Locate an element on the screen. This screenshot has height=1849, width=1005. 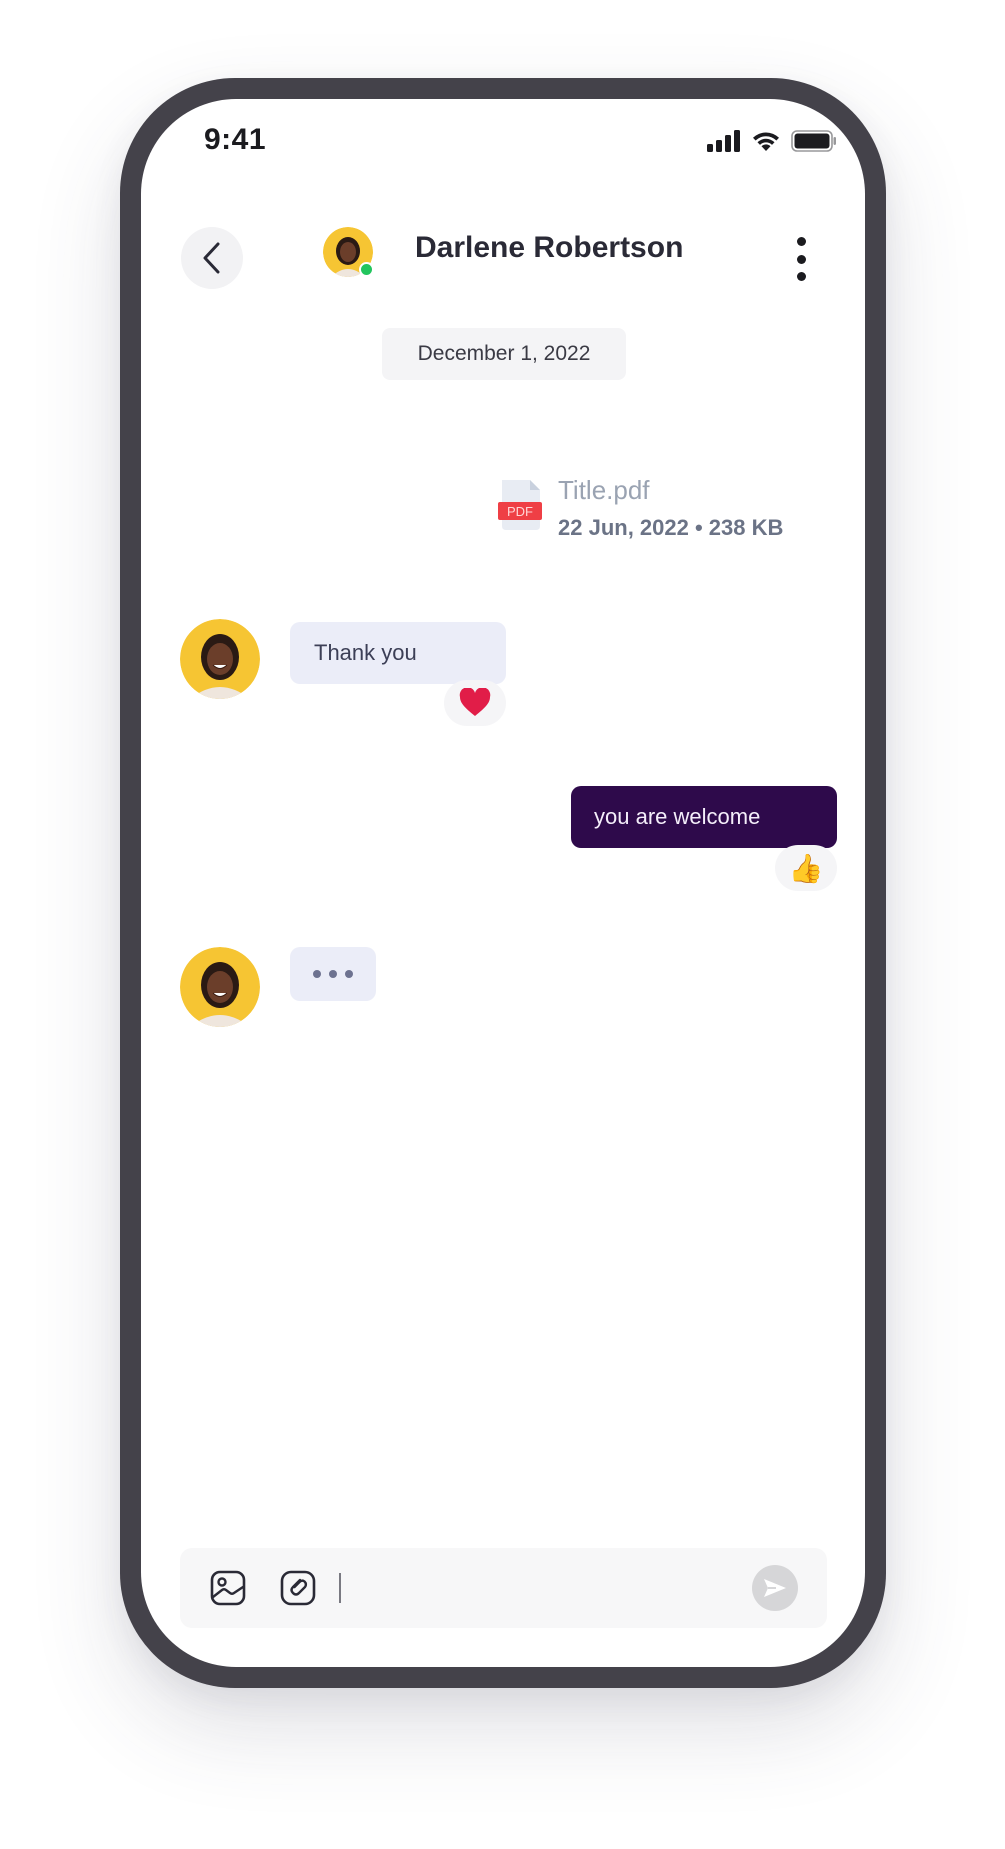
back-button is located at coordinates (212, 258).